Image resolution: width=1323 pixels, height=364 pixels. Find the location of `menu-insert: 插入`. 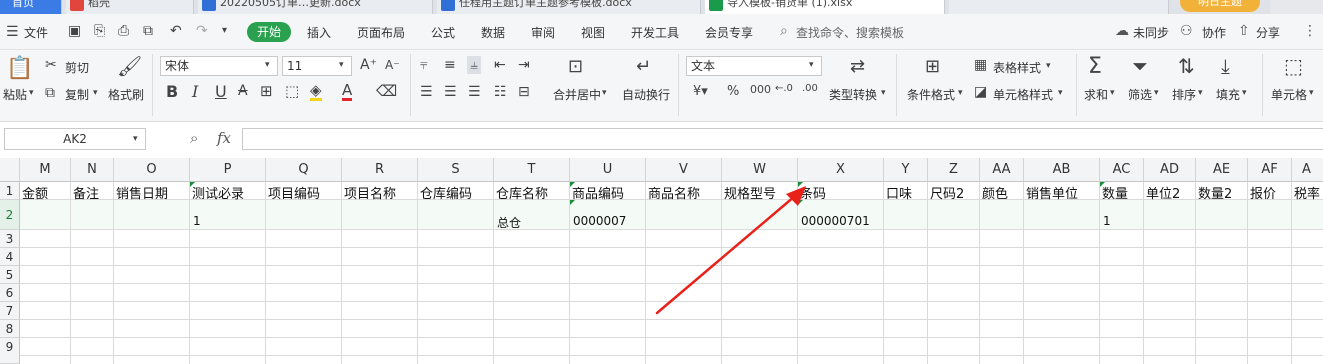

menu-insert: 插入 is located at coordinates (319, 32).